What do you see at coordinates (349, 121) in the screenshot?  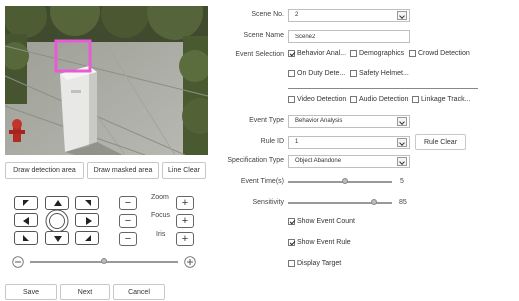 I see `event-type-select: Behavior Analysis` at bounding box center [349, 121].